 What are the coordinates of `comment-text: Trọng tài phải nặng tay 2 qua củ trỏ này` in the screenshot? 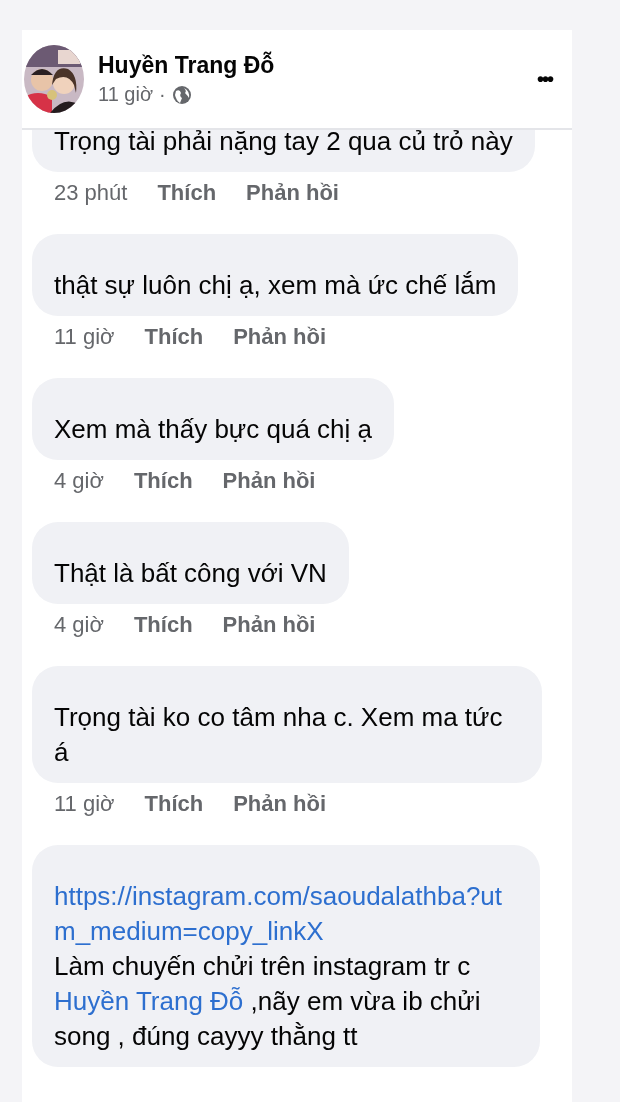 It's located at (283, 141).